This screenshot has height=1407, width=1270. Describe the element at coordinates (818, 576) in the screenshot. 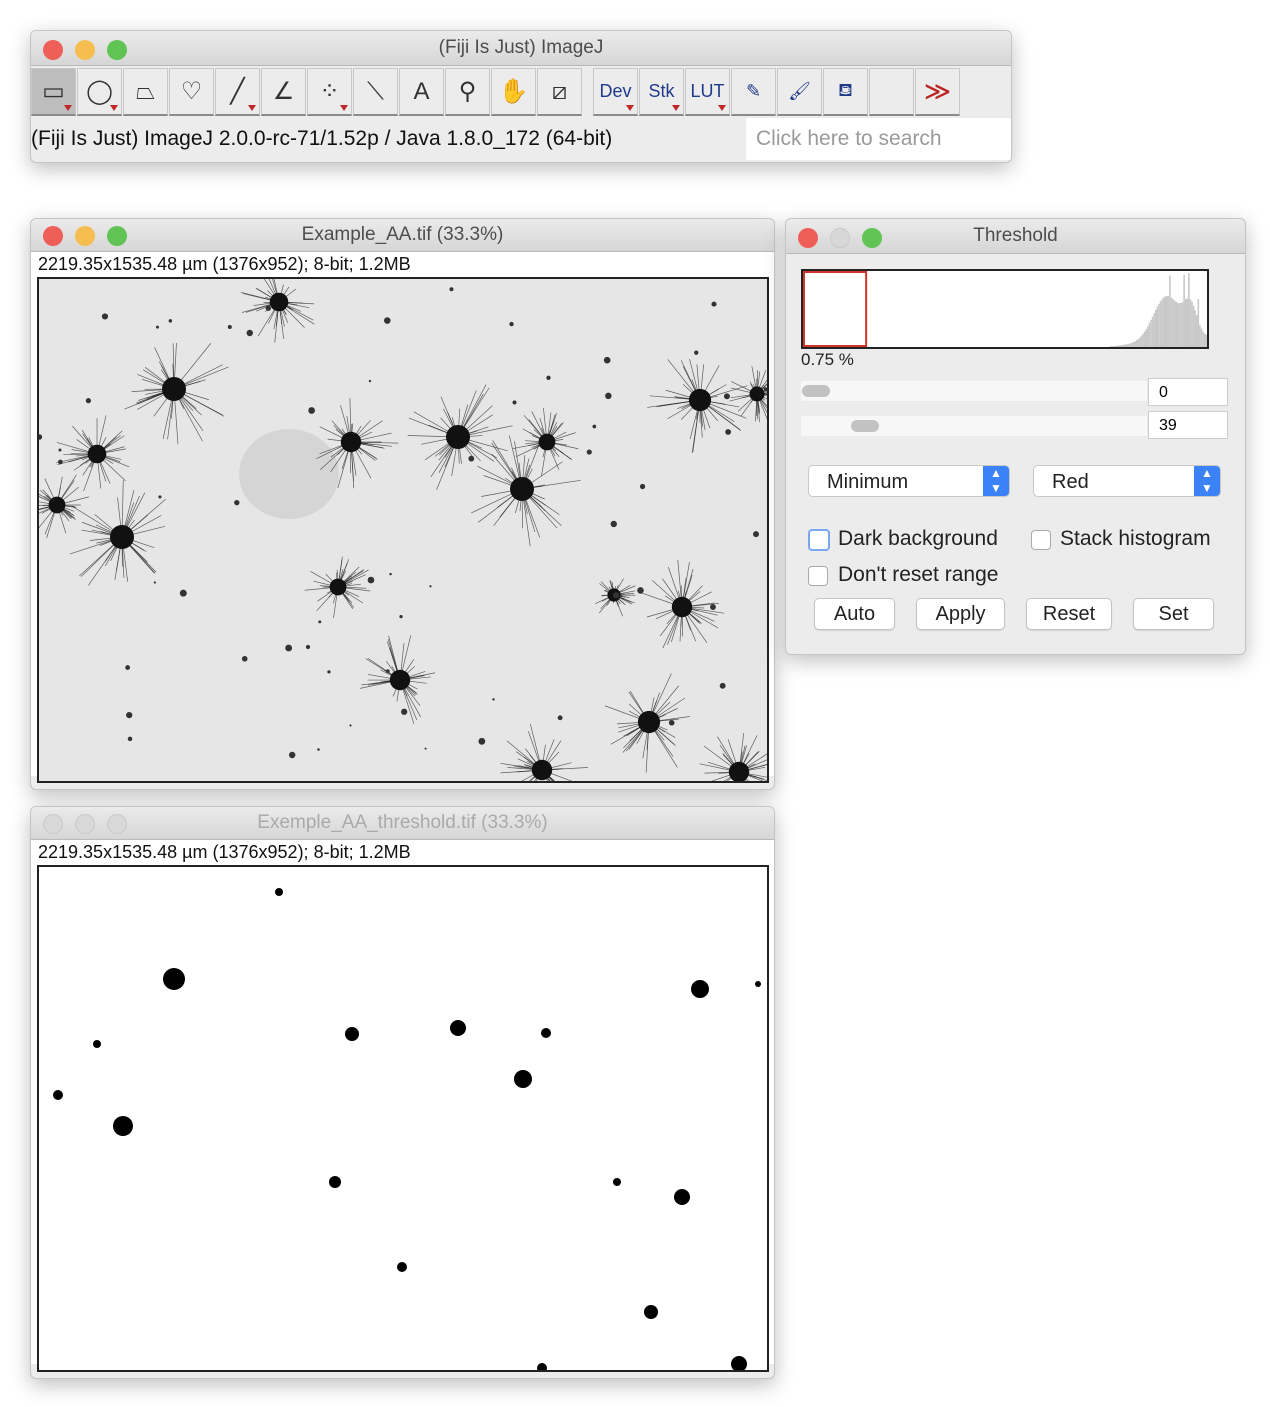

I see `dont-reset-range-checkbox` at that location.